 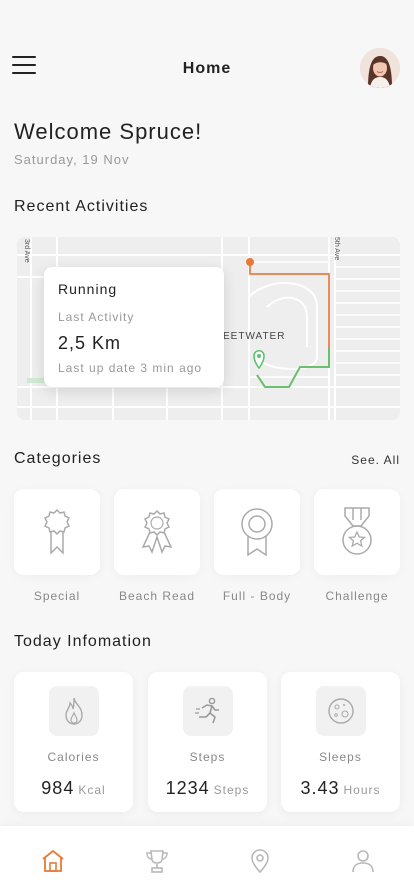 I want to click on info-label: Calories, so click(x=73, y=757).